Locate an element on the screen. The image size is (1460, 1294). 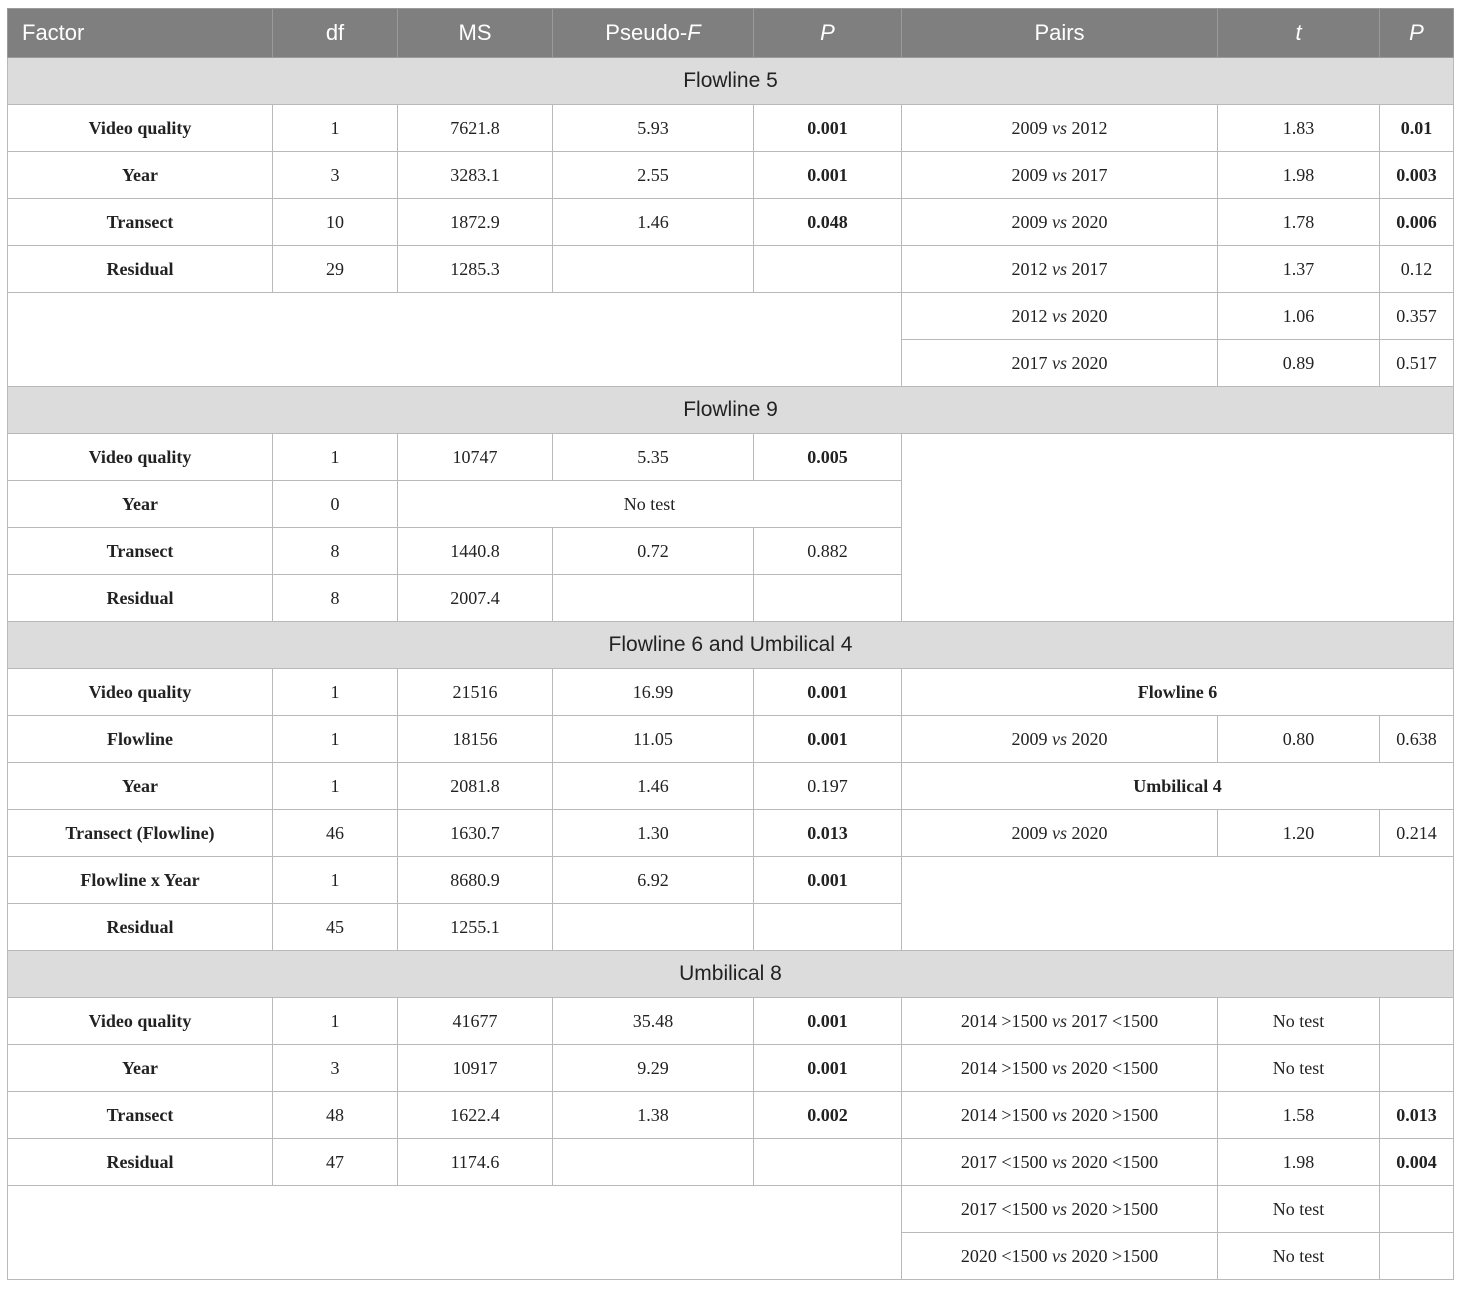
p-cell: 0.048 is located at coordinates (827, 222).